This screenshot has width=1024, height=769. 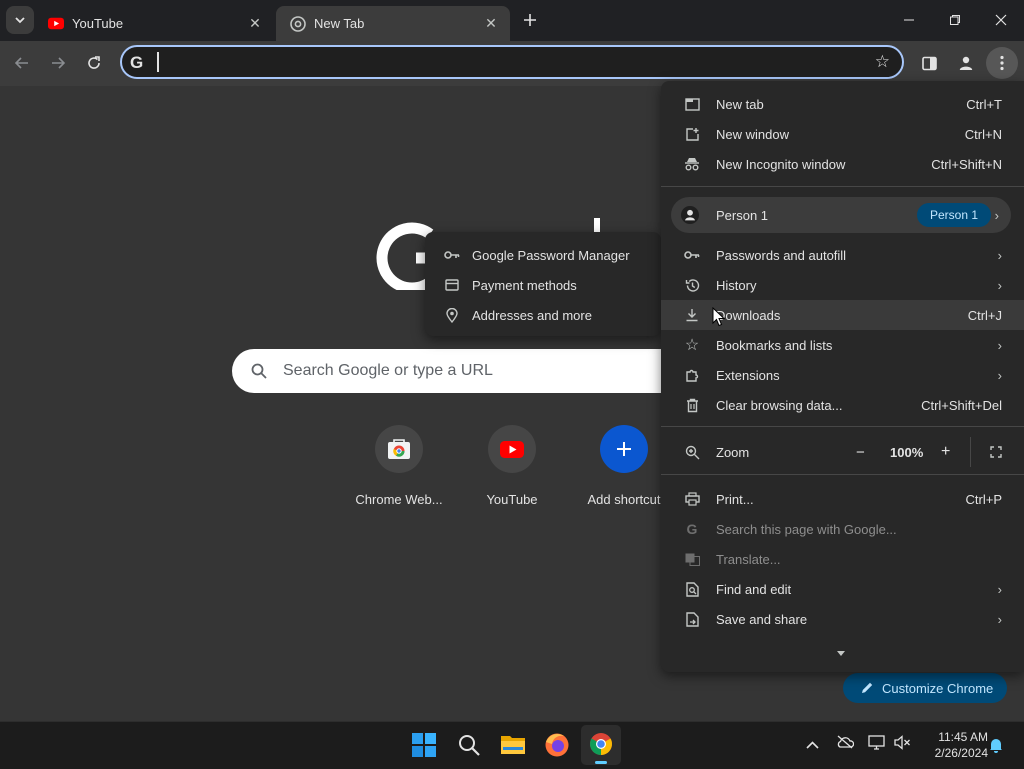 I want to click on chrome-menu-button, so click(x=1002, y=63).